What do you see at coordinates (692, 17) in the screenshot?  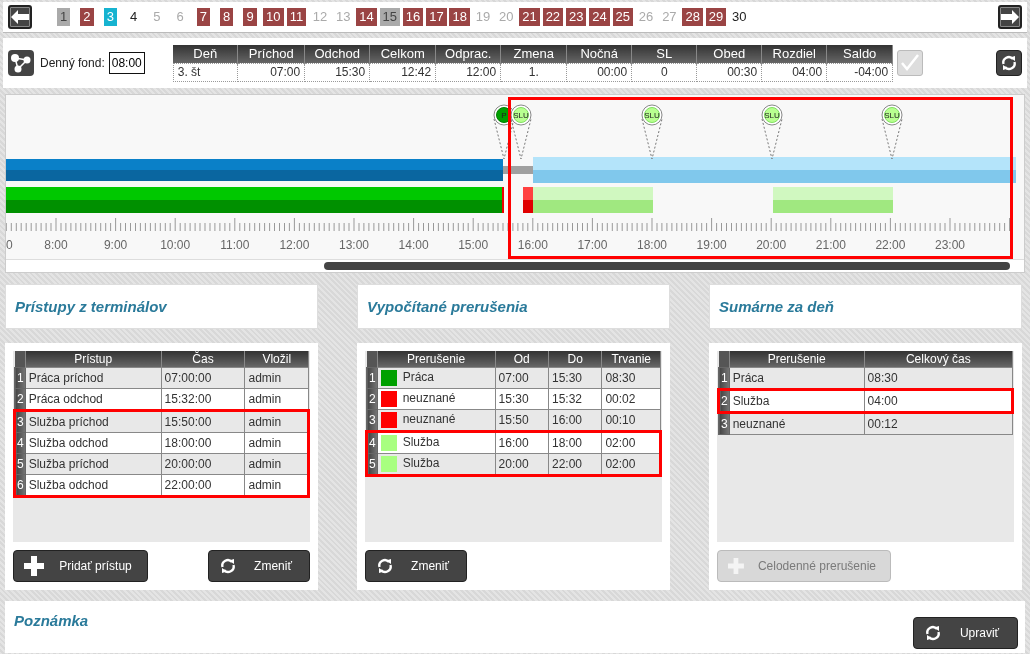 I see `day-link: 28` at bounding box center [692, 17].